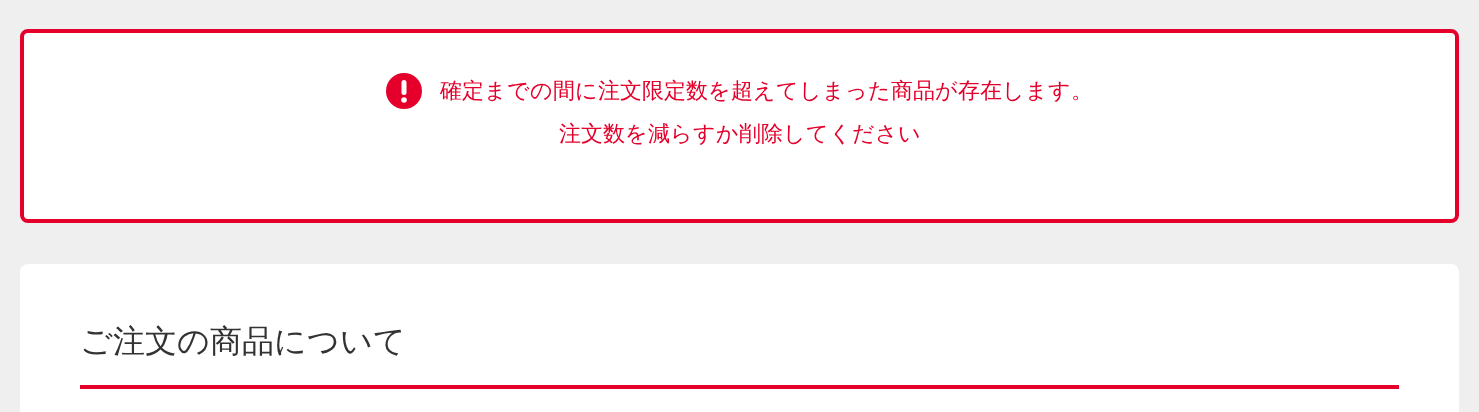  Describe the element at coordinates (404, 91) in the screenshot. I see `error-icon` at that location.